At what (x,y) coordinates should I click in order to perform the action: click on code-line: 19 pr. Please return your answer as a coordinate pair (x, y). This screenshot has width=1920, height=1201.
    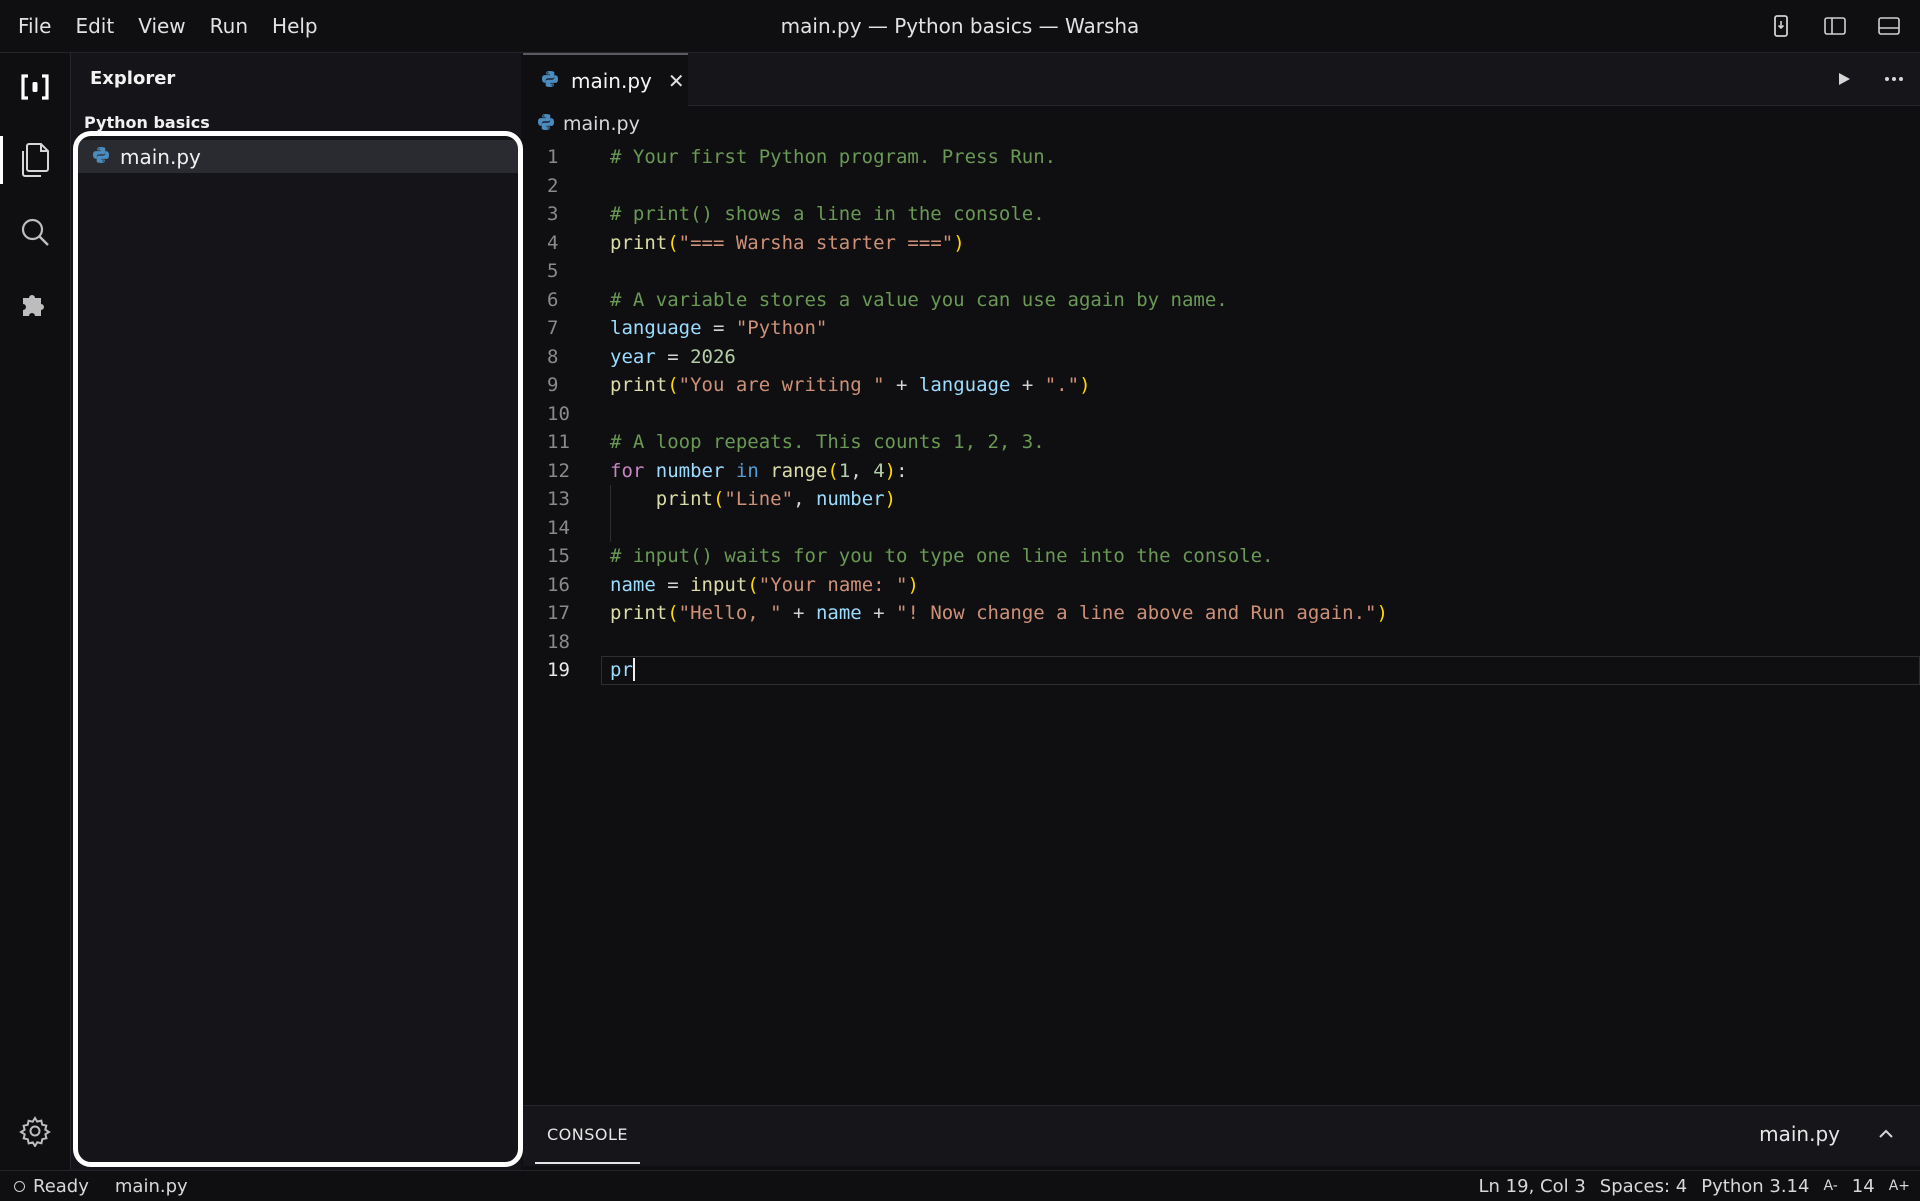
    Looking at the image, I should click on (1221, 670).